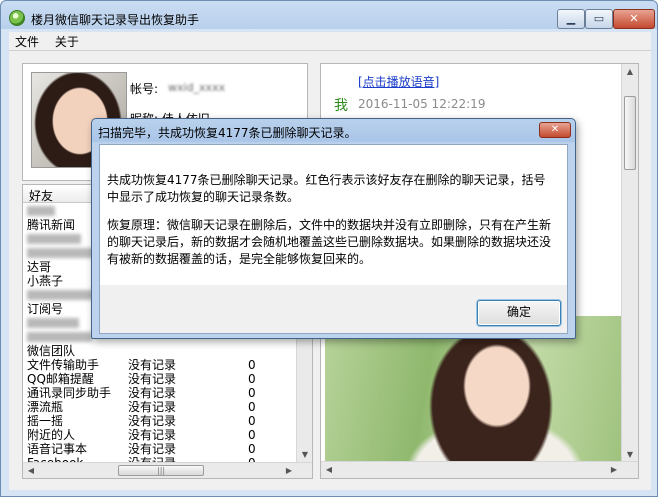 This screenshot has height=497, width=658. What do you see at coordinates (45, 421) in the screenshot?
I see `friend-name: 摇一摇` at bounding box center [45, 421].